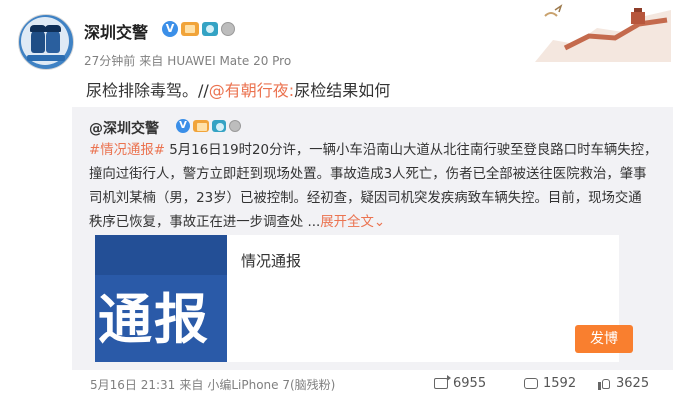 The height and width of the screenshot is (411, 673). I want to click on author-avatar, so click(46, 42).